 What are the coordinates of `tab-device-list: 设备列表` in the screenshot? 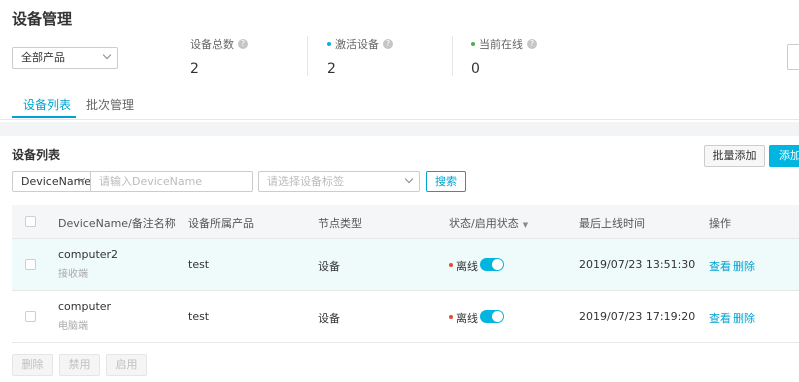 It's located at (47, 104).